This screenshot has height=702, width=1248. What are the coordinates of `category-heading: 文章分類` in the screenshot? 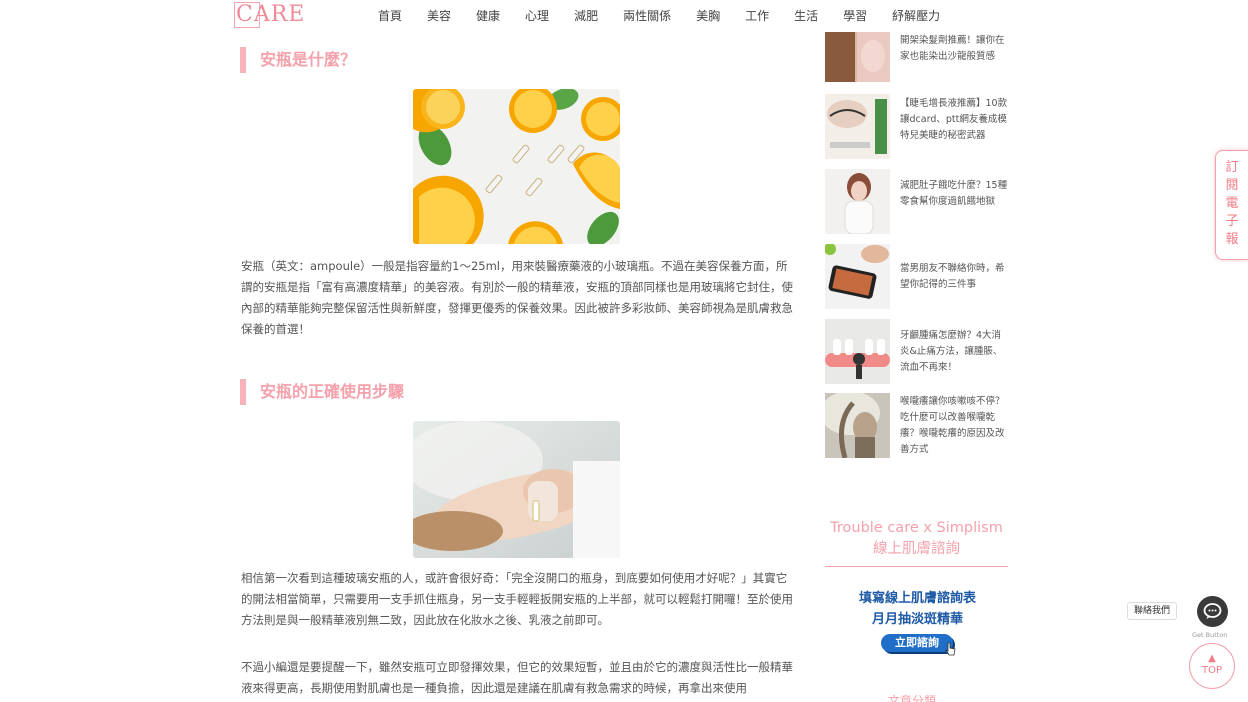 It's located at (912, 698).